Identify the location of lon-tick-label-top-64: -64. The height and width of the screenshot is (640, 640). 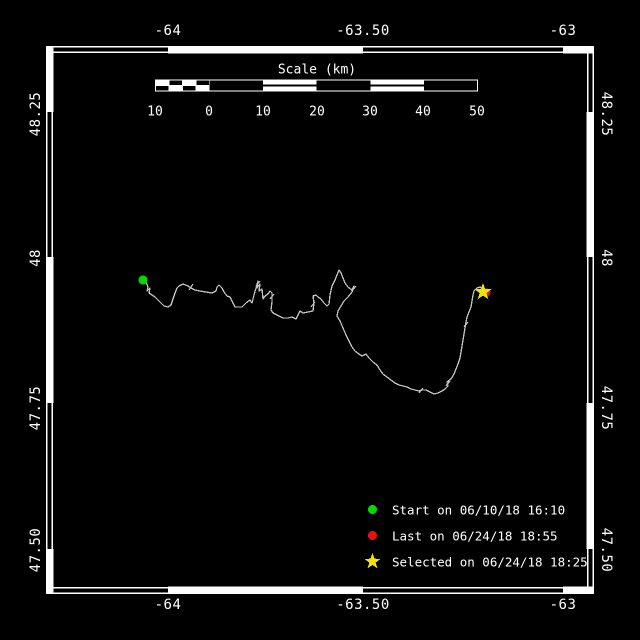
(168, 31).